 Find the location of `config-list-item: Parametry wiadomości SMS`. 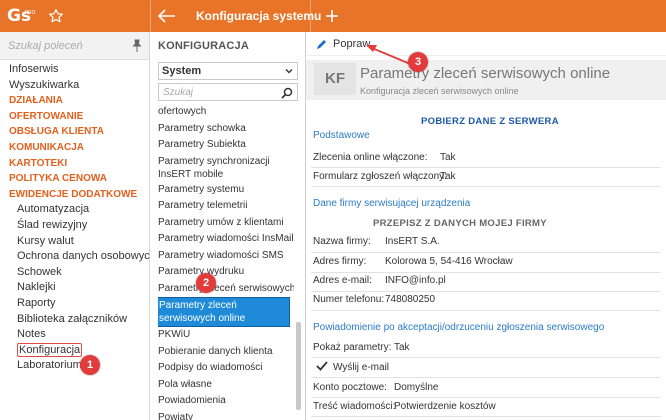

config-list-item: Parametry wiadomości SMS is located at coordinates (226, 256).